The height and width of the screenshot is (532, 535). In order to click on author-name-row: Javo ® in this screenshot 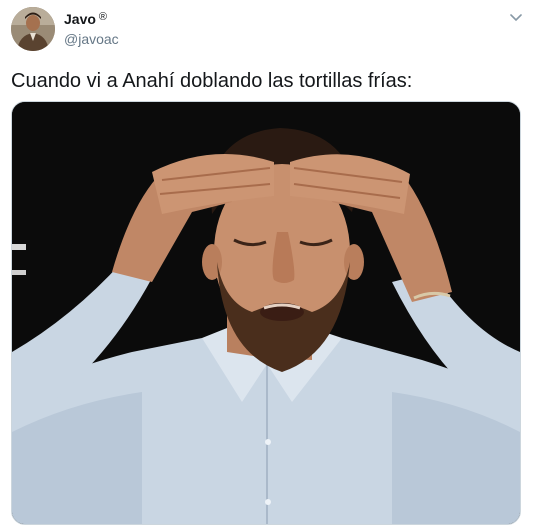, I will do `click(85, 19)`.